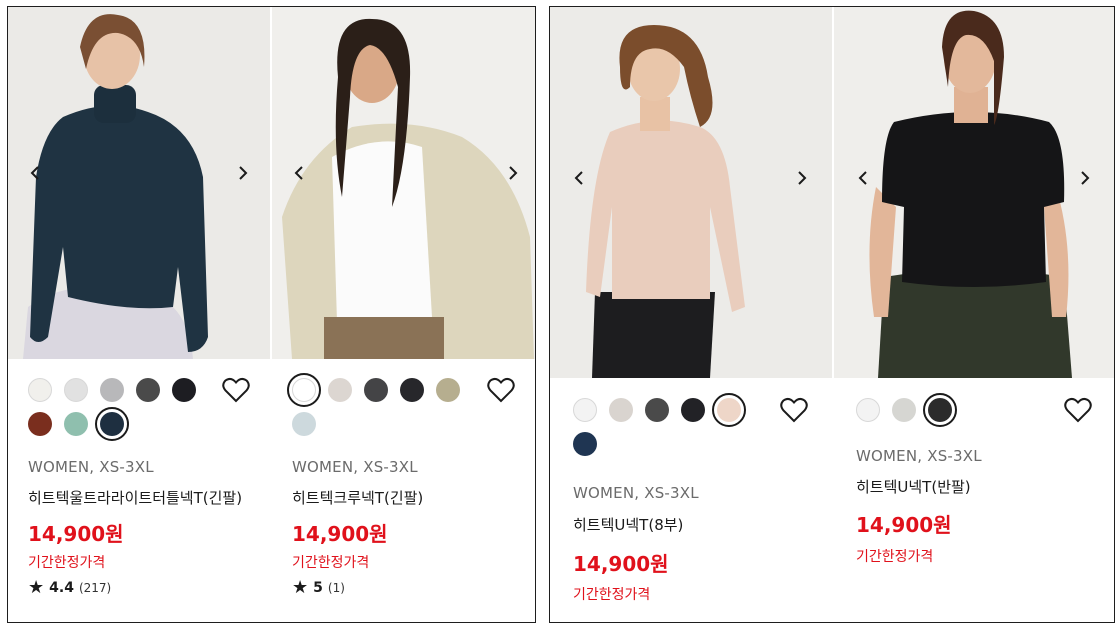 This screenshot has height=633, width=1118. I want to click on product-name: 히트텍U넥T(8부), so click(628, 524).